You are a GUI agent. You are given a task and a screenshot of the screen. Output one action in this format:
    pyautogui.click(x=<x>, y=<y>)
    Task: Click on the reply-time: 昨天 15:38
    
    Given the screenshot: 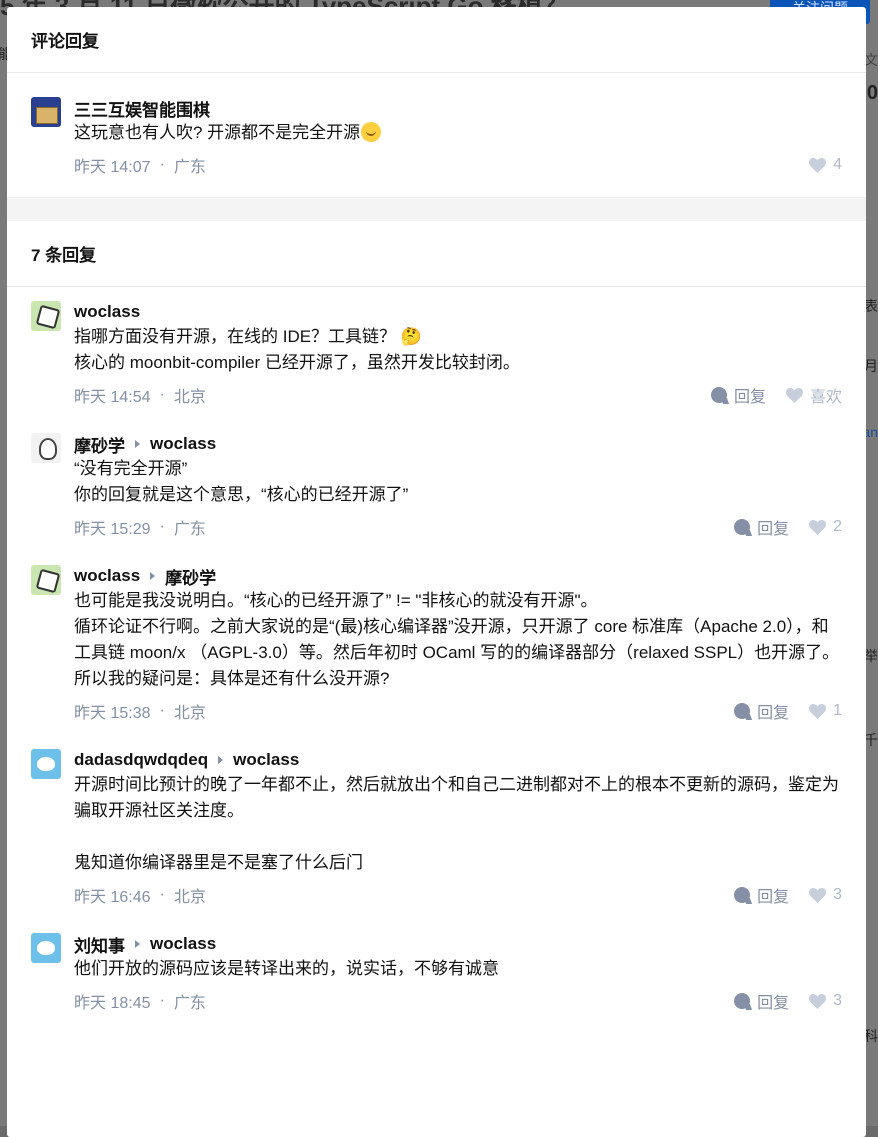 What is the action you would take?
    pyautogui.click(x=112, y=711)
    